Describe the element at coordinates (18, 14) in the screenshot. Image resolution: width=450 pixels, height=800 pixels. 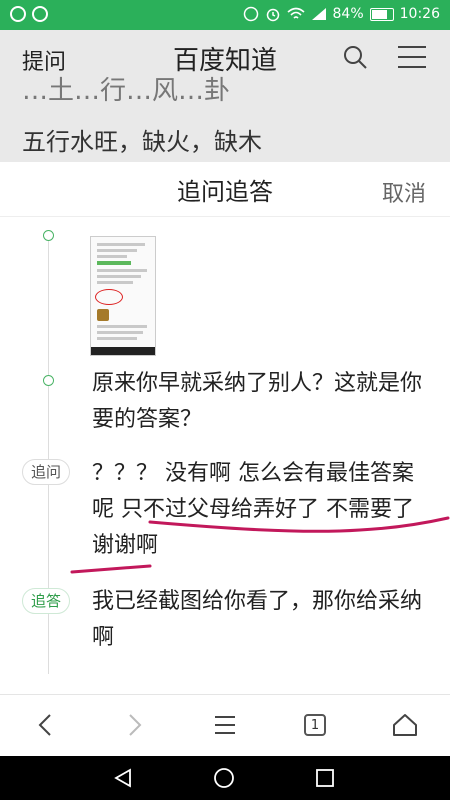
I see `app-notification-icon` at that location.